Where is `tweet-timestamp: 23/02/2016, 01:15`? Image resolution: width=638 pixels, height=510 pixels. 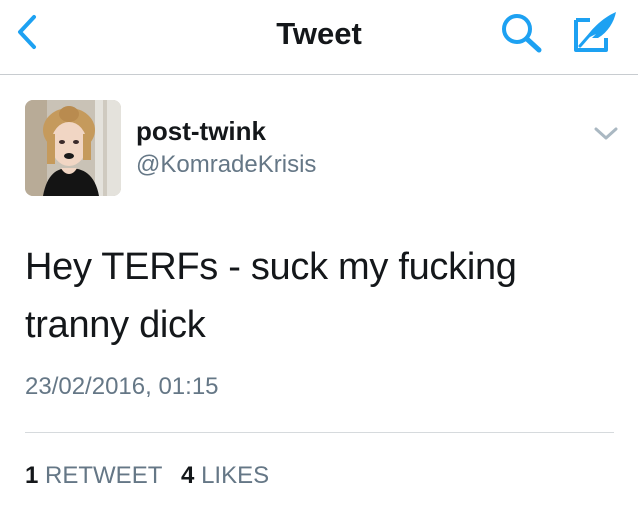
tweet-timestamp: 23/02/2016, 01:15 is located at coordinates (122, 386).